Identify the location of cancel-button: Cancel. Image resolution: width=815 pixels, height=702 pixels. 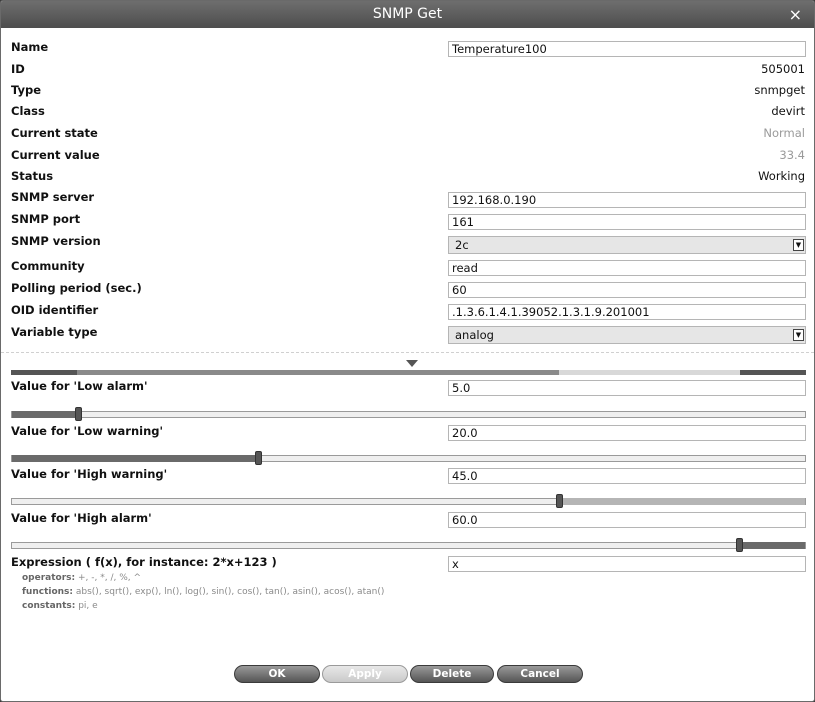
(540, 674).